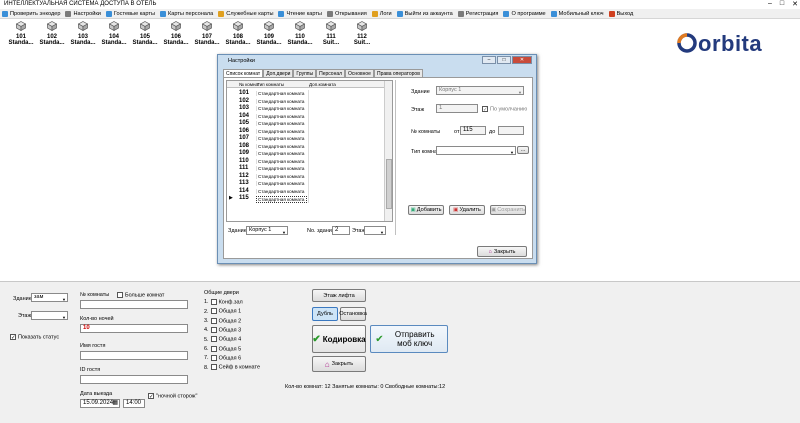 Image resolution: width=800 pixels, height=423 pixels. Describe the element at coordinates (306, 191) in the screenshot. I see `grid-row: 114 Стандартная комната` at that location.